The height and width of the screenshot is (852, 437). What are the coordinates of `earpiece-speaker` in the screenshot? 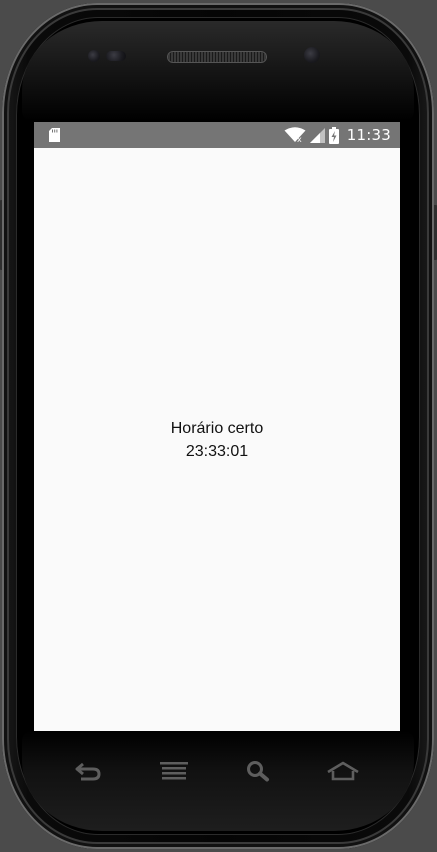 It's located at (217, 57).